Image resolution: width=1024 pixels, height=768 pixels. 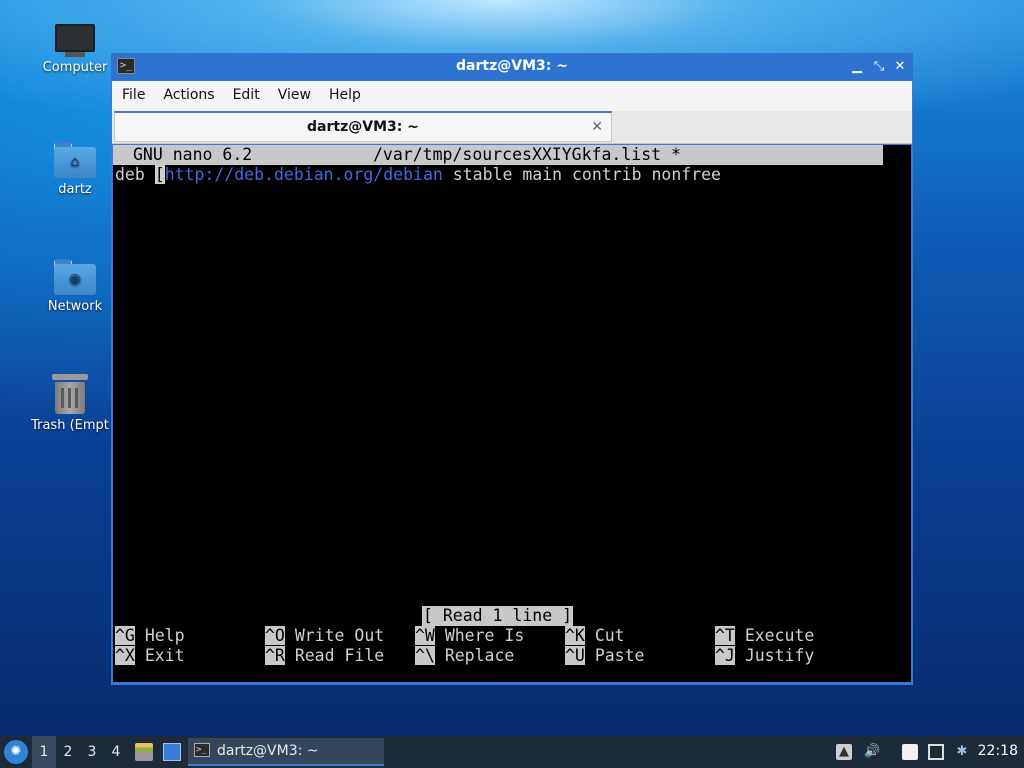 What do you see at coordinates (324, 636) in the screenshot?
I see `shortcut-write-out: ^O Write Out` at bounding box center [324, 636].